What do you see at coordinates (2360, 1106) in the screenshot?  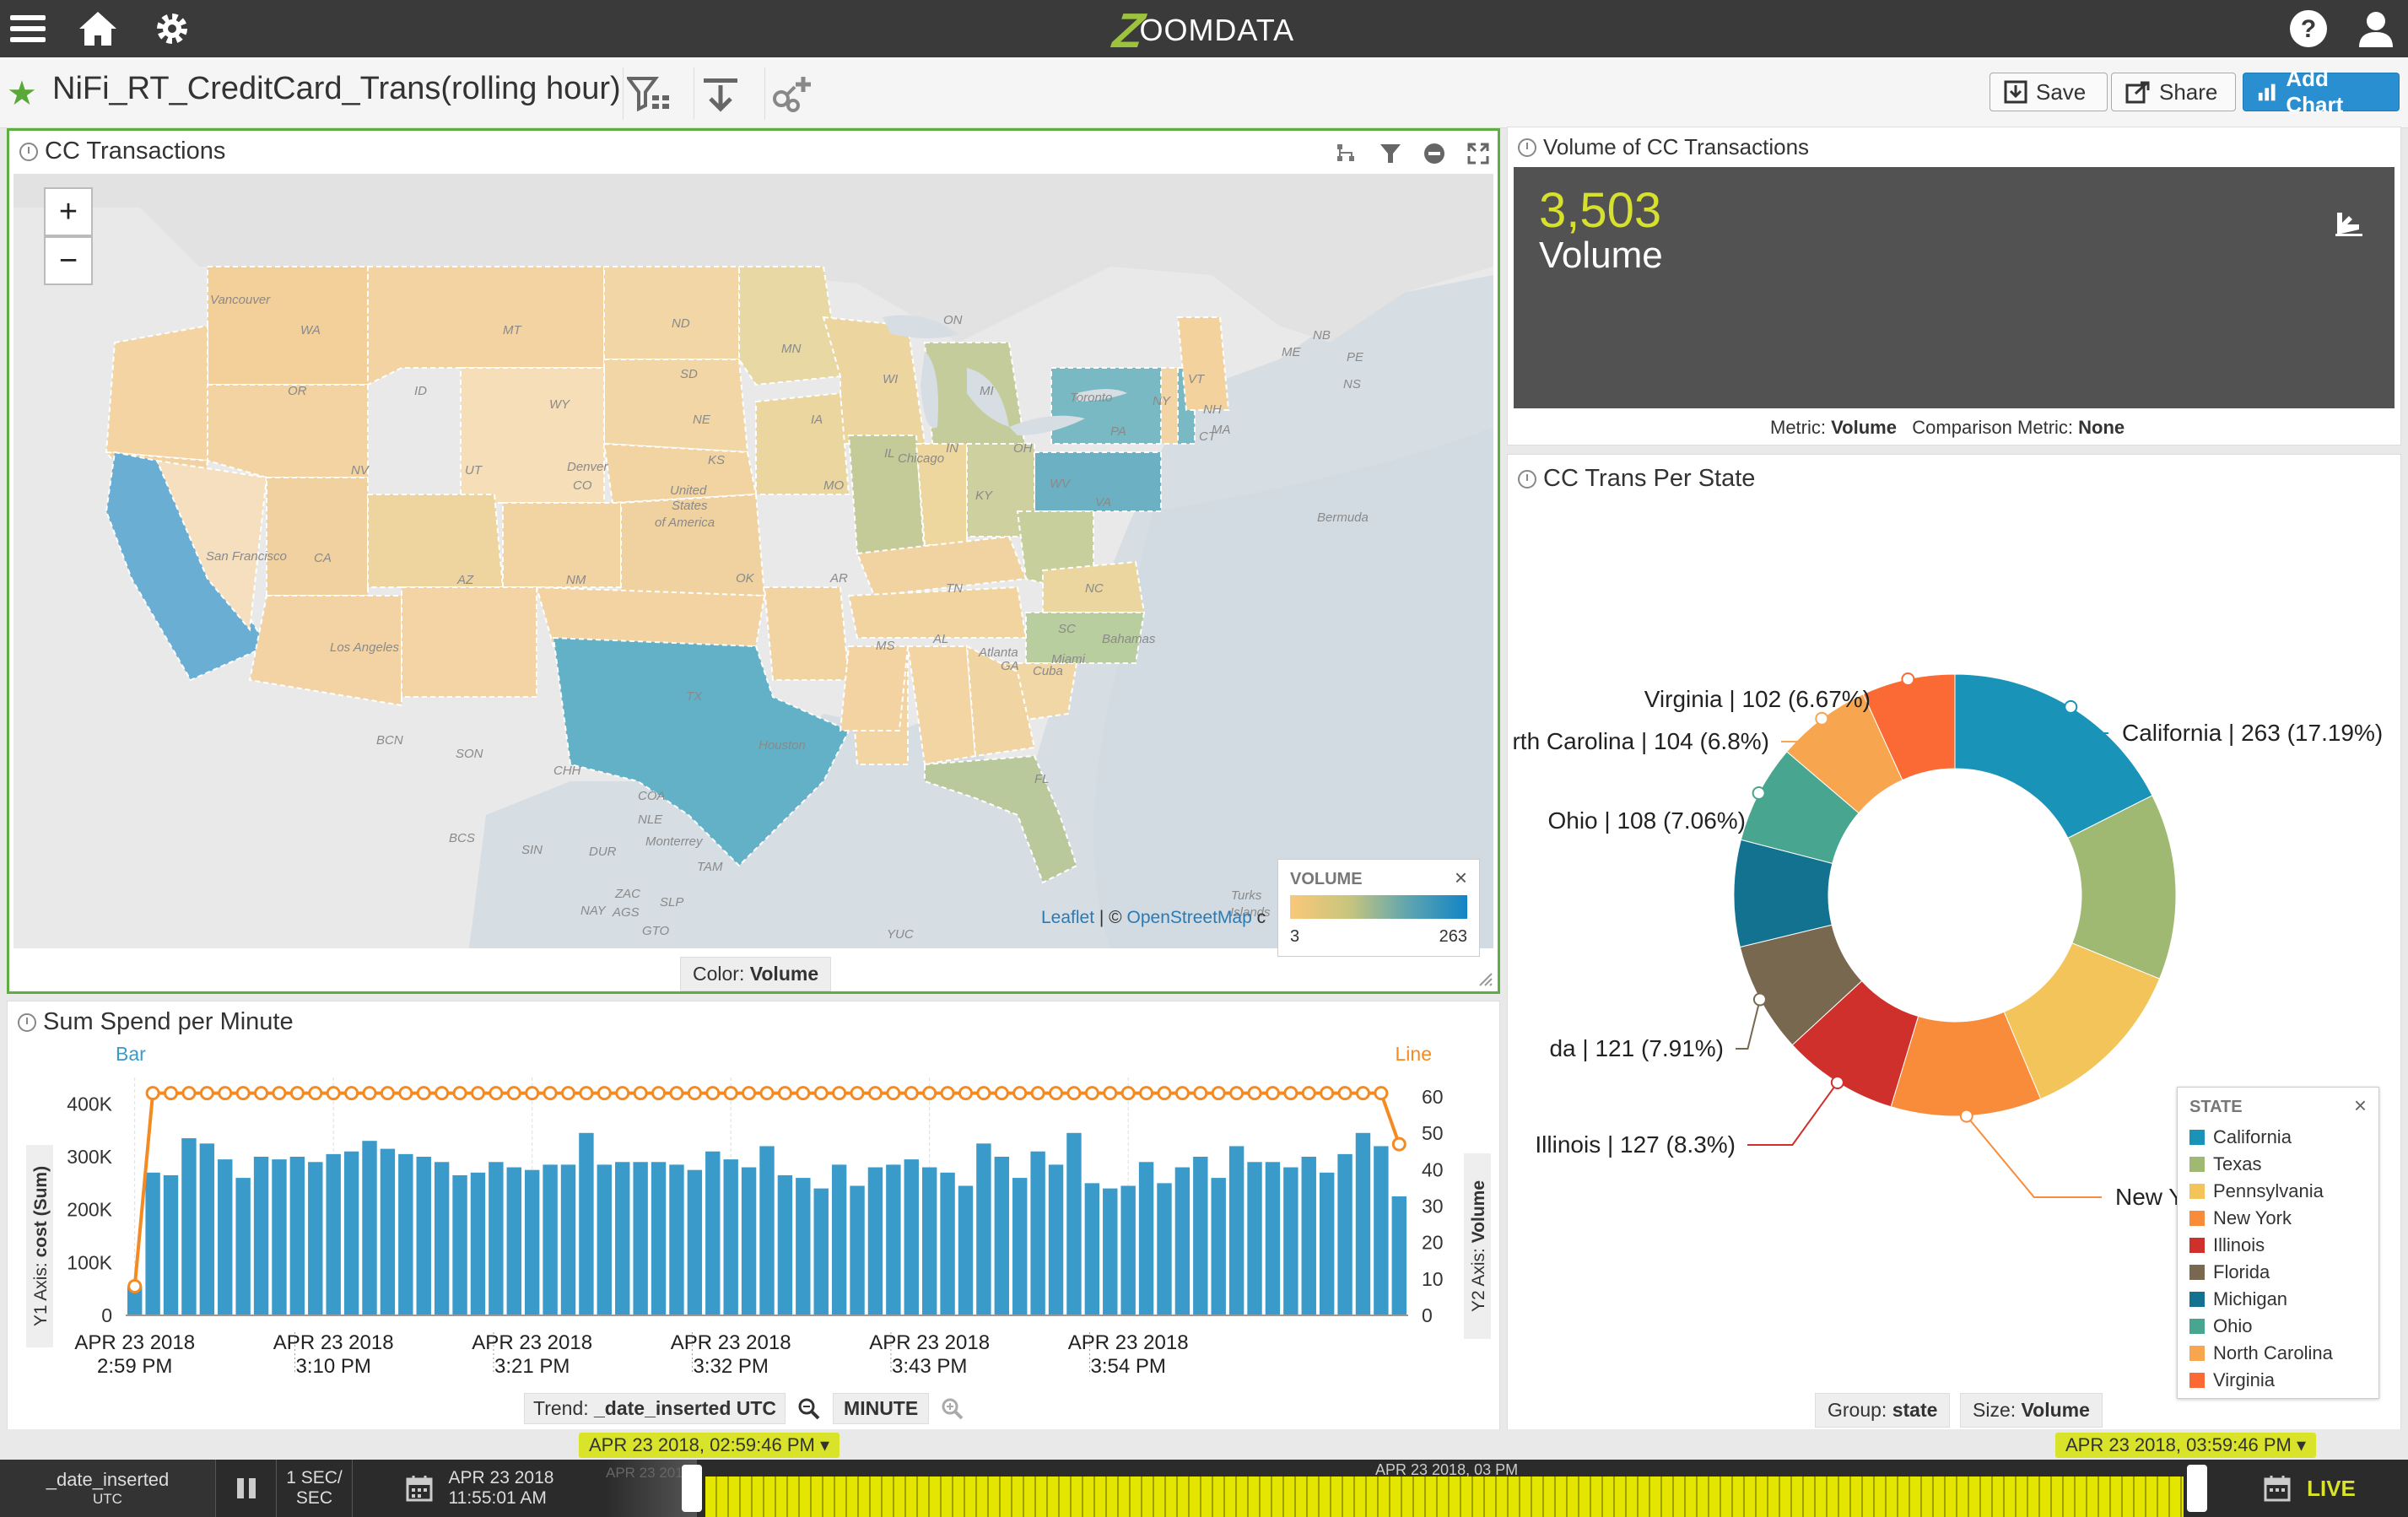 I see `donut-legend-close-icon: ×` at bounding box center [2360, 1106].